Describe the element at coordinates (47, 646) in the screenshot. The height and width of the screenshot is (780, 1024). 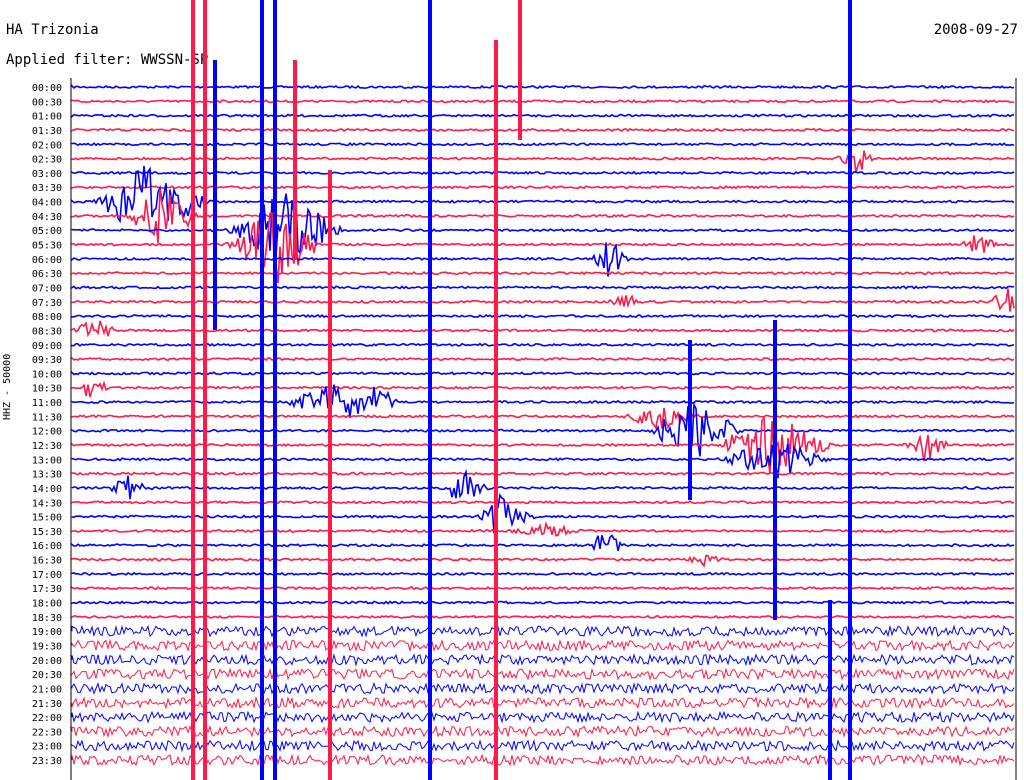
I see `row-tick-label: 19:30` at that location.